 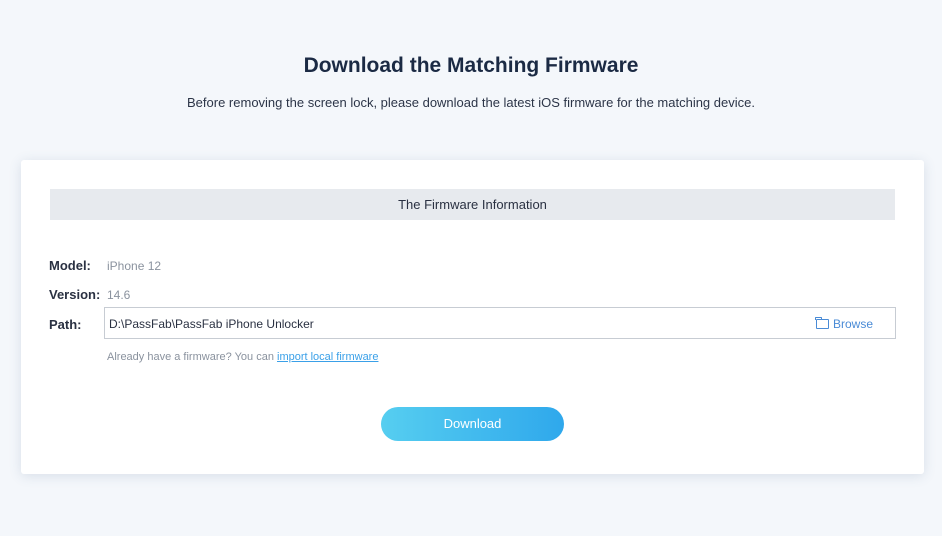 I want to click on model-value: iPhone 12, so click(x=134, y=266).